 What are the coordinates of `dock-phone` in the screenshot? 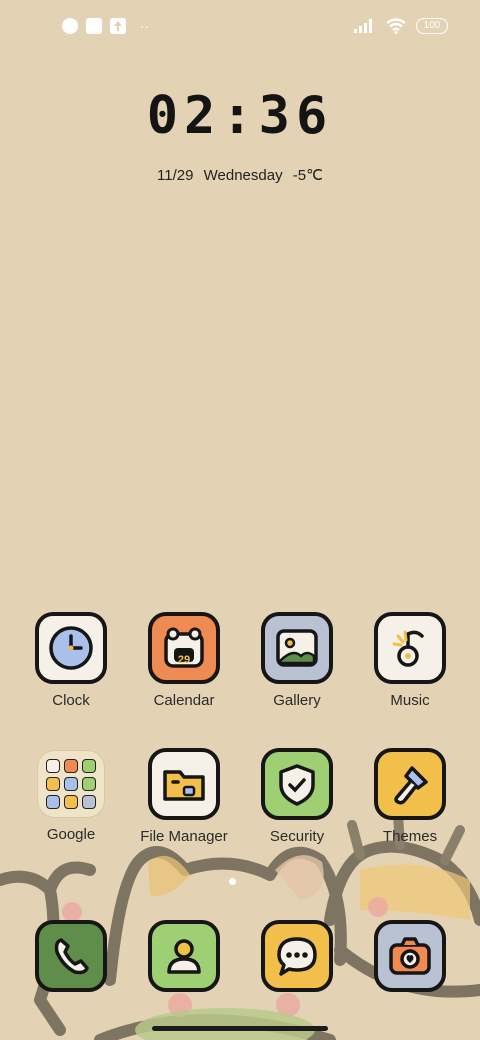 It's located at (71, 956).